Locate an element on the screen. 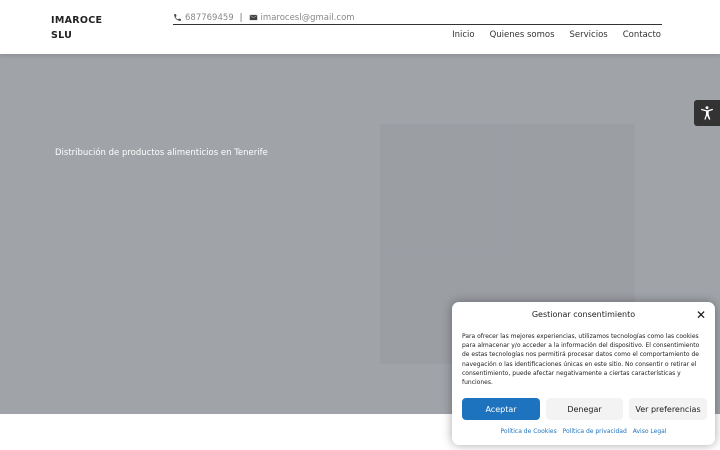 This screenshot has width=720, height=450. preferences-button: Ver preferencias is located at coordinates (668, 409).